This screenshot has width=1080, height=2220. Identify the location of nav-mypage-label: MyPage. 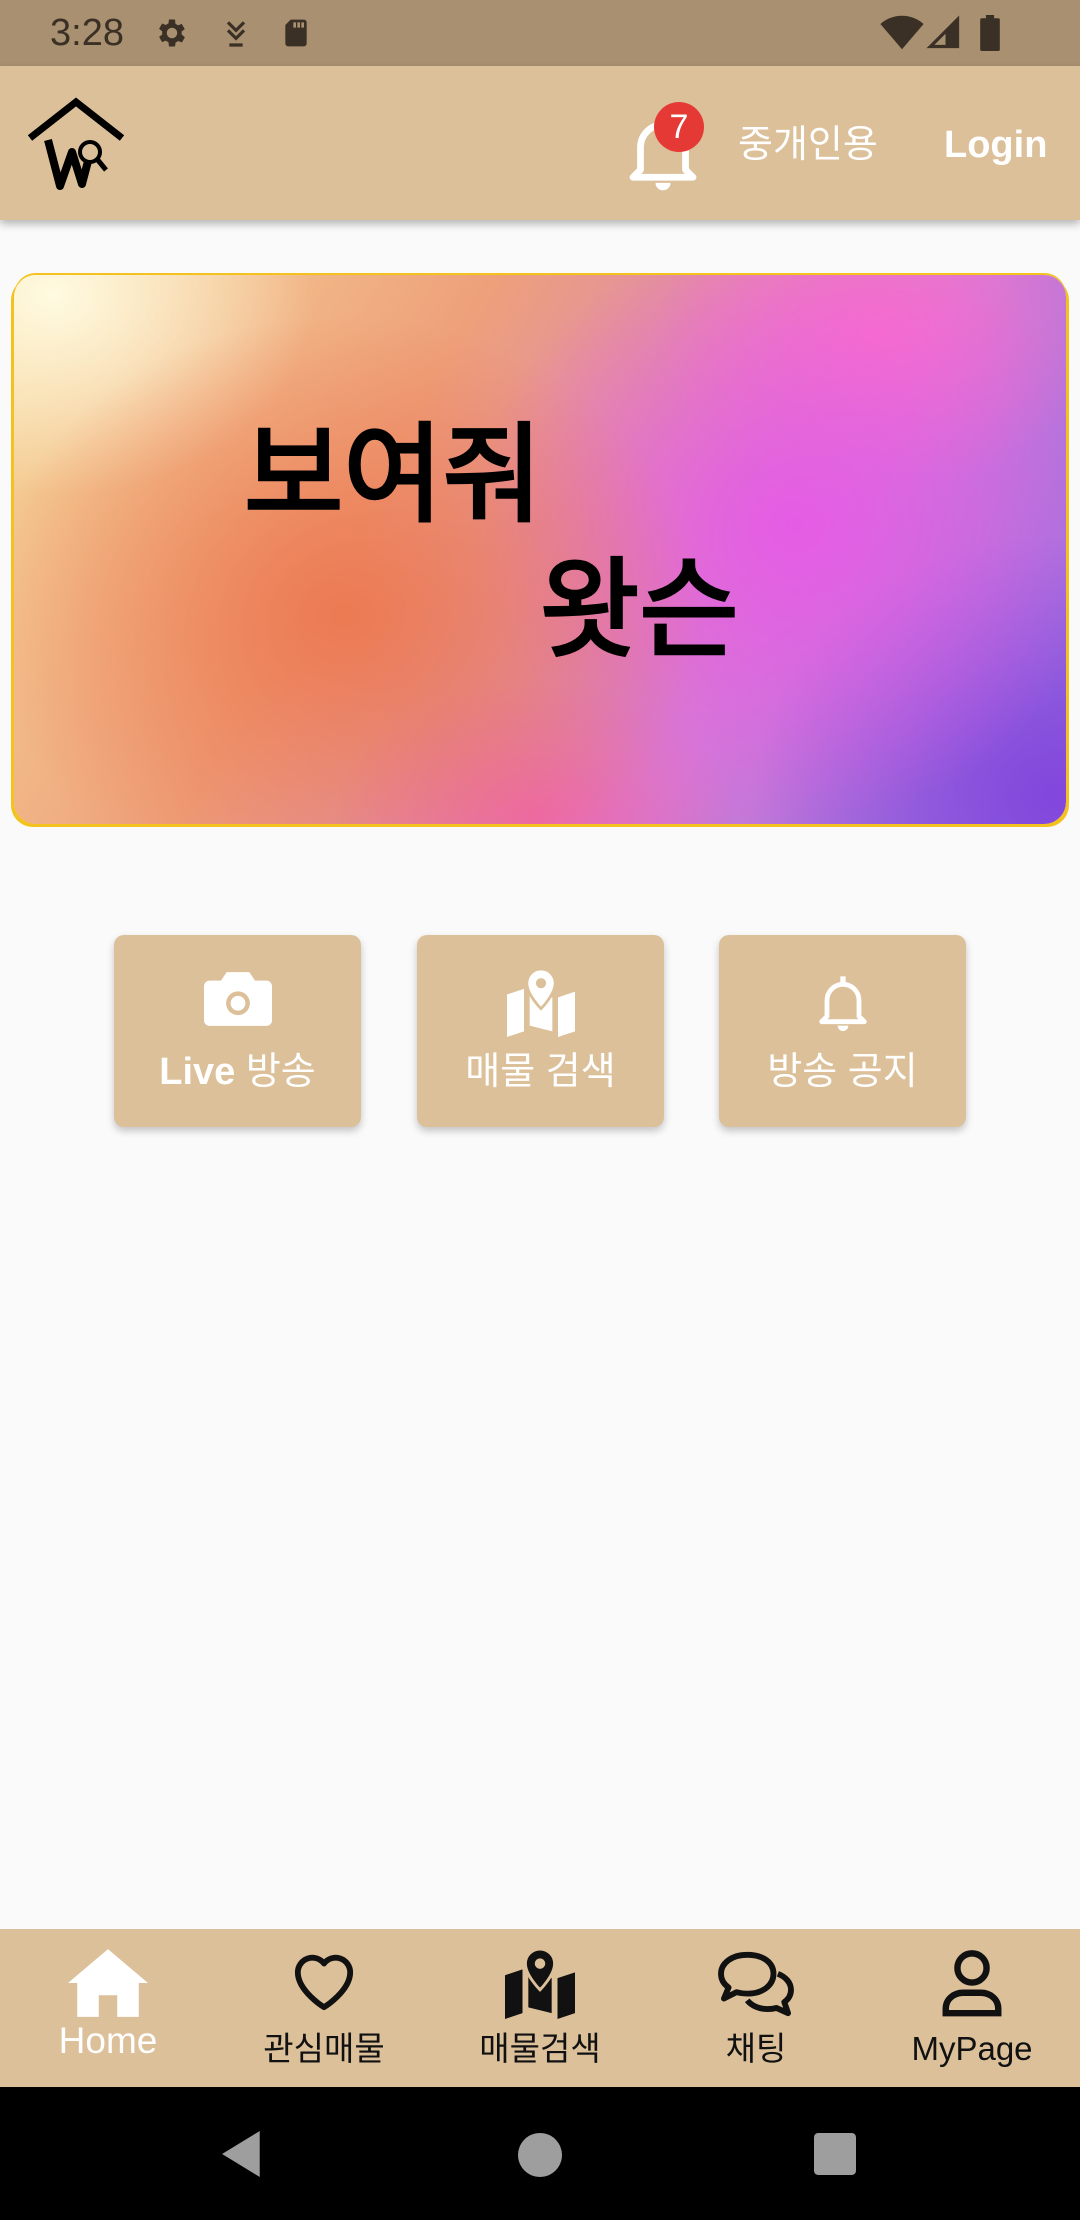
(972, 2048).